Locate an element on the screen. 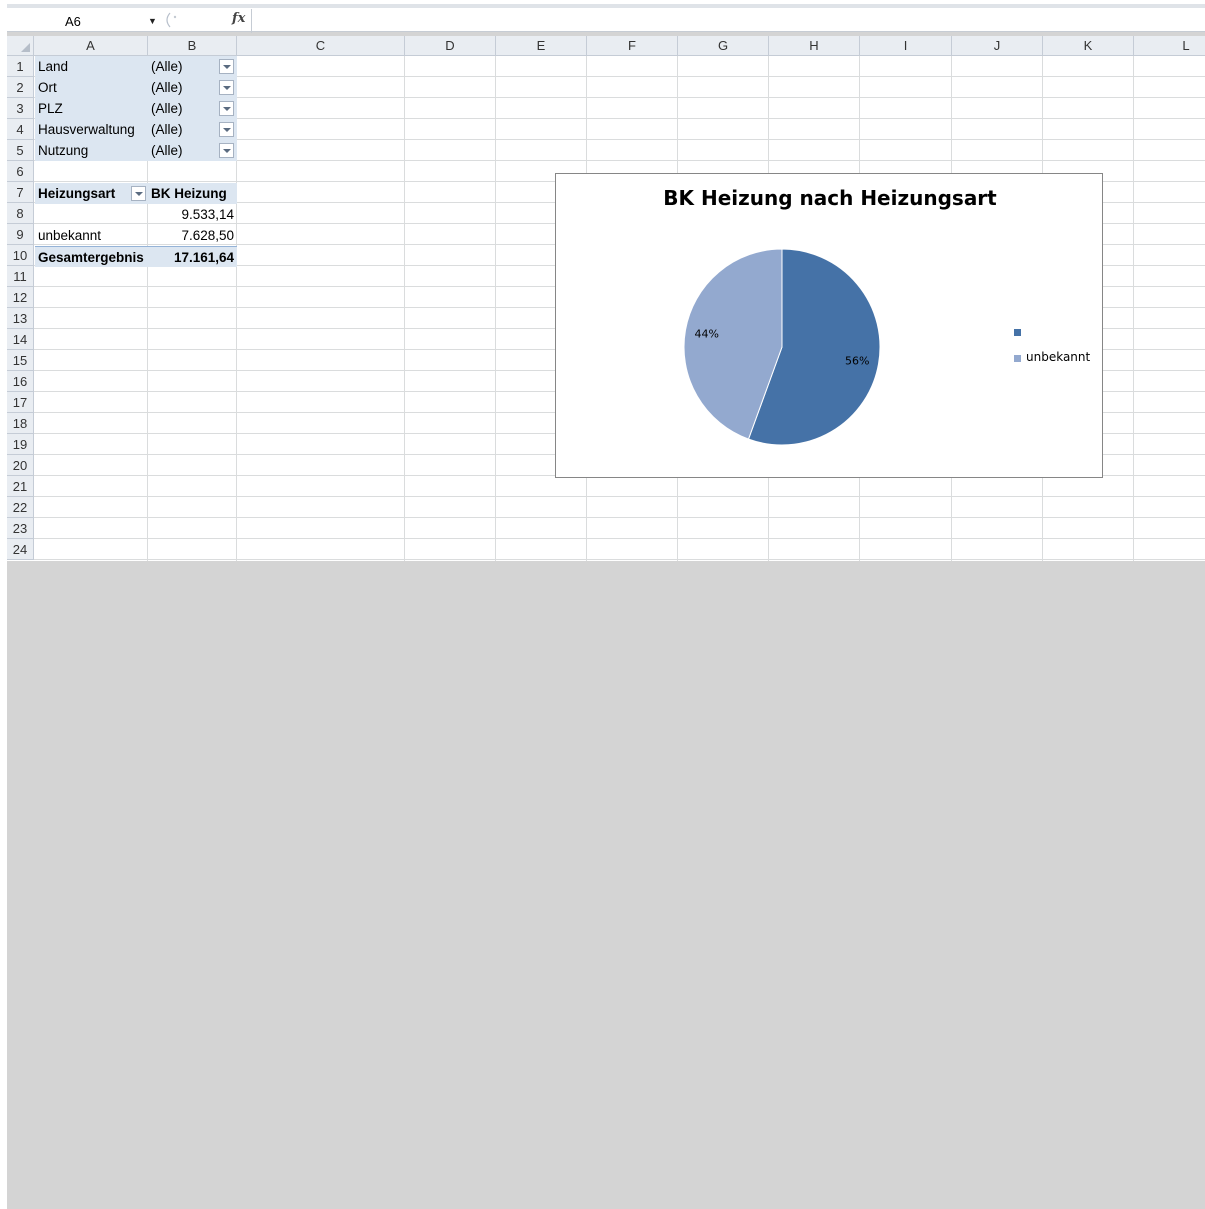 The image size is (1205, 1209). pivot-row-label is located at coordinates (91, 214).